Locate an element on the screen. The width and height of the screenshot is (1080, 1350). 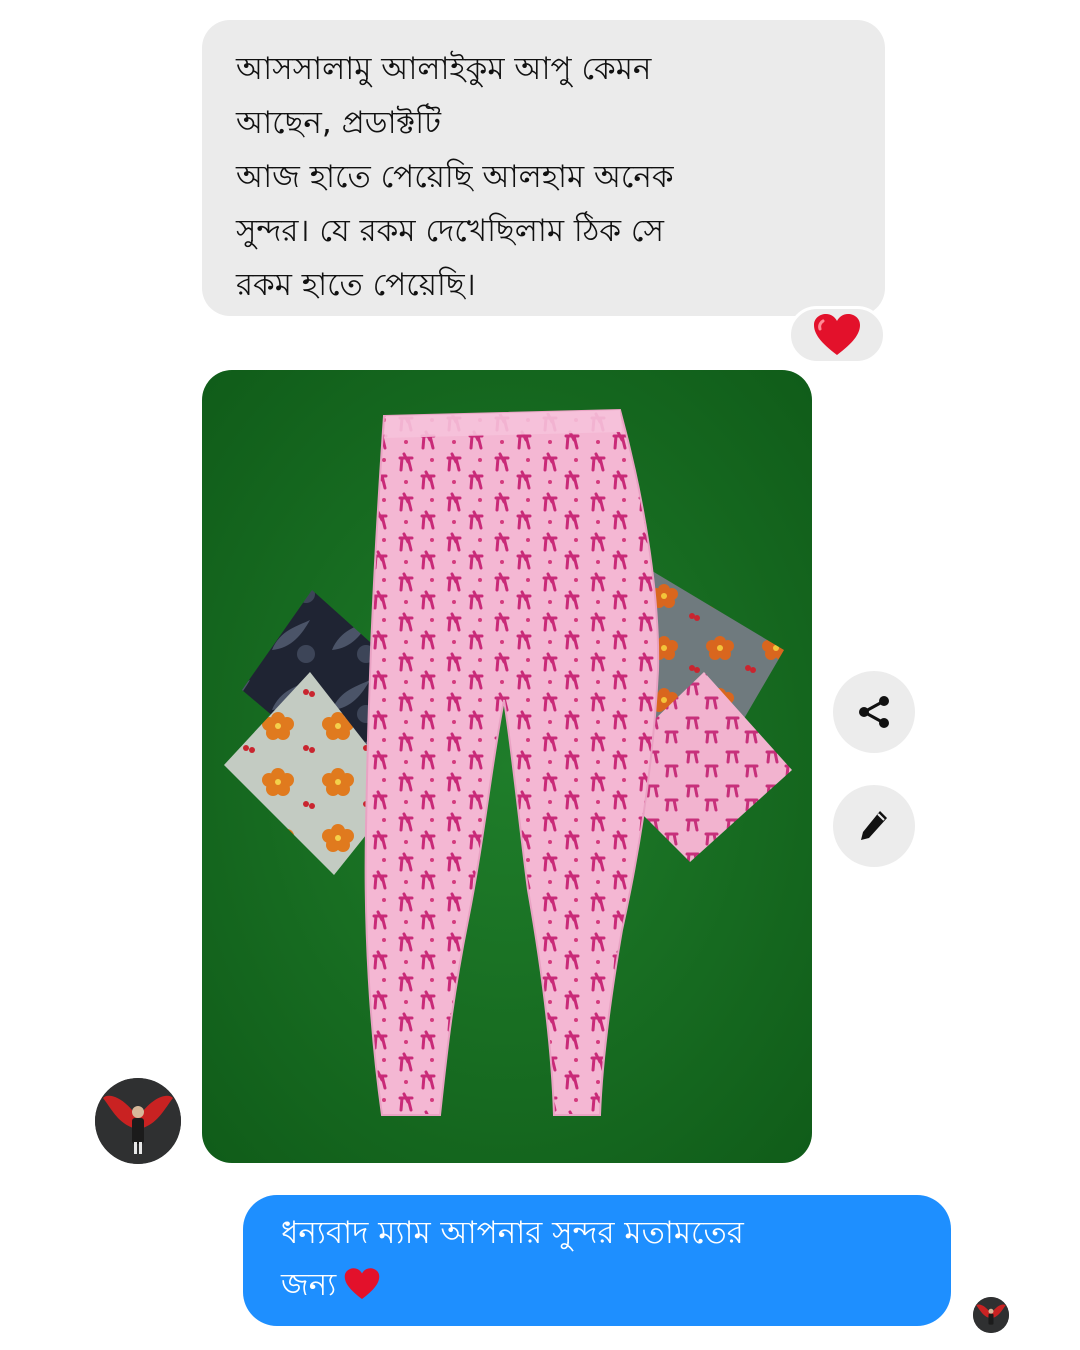
message-reaction is located at coordinates (837, 335).